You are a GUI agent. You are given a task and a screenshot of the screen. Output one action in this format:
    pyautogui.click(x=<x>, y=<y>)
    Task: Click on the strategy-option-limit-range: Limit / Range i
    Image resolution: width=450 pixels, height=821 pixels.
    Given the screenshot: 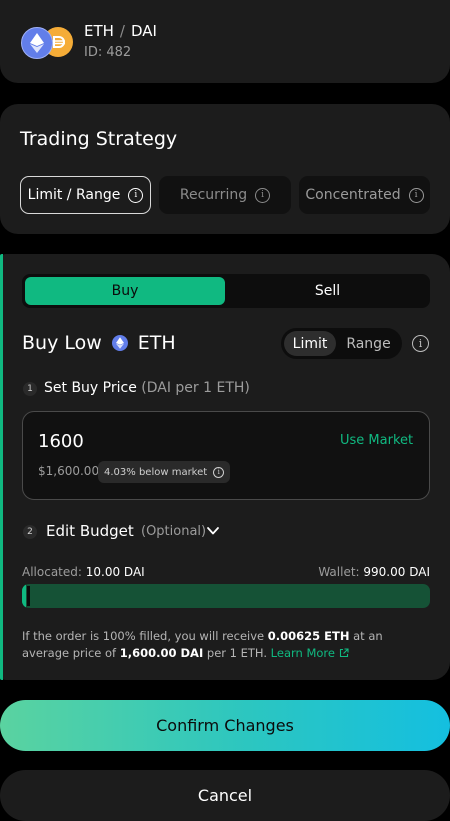 What is the action you would take?
    pyautogui.click(x=85, y=195)
    